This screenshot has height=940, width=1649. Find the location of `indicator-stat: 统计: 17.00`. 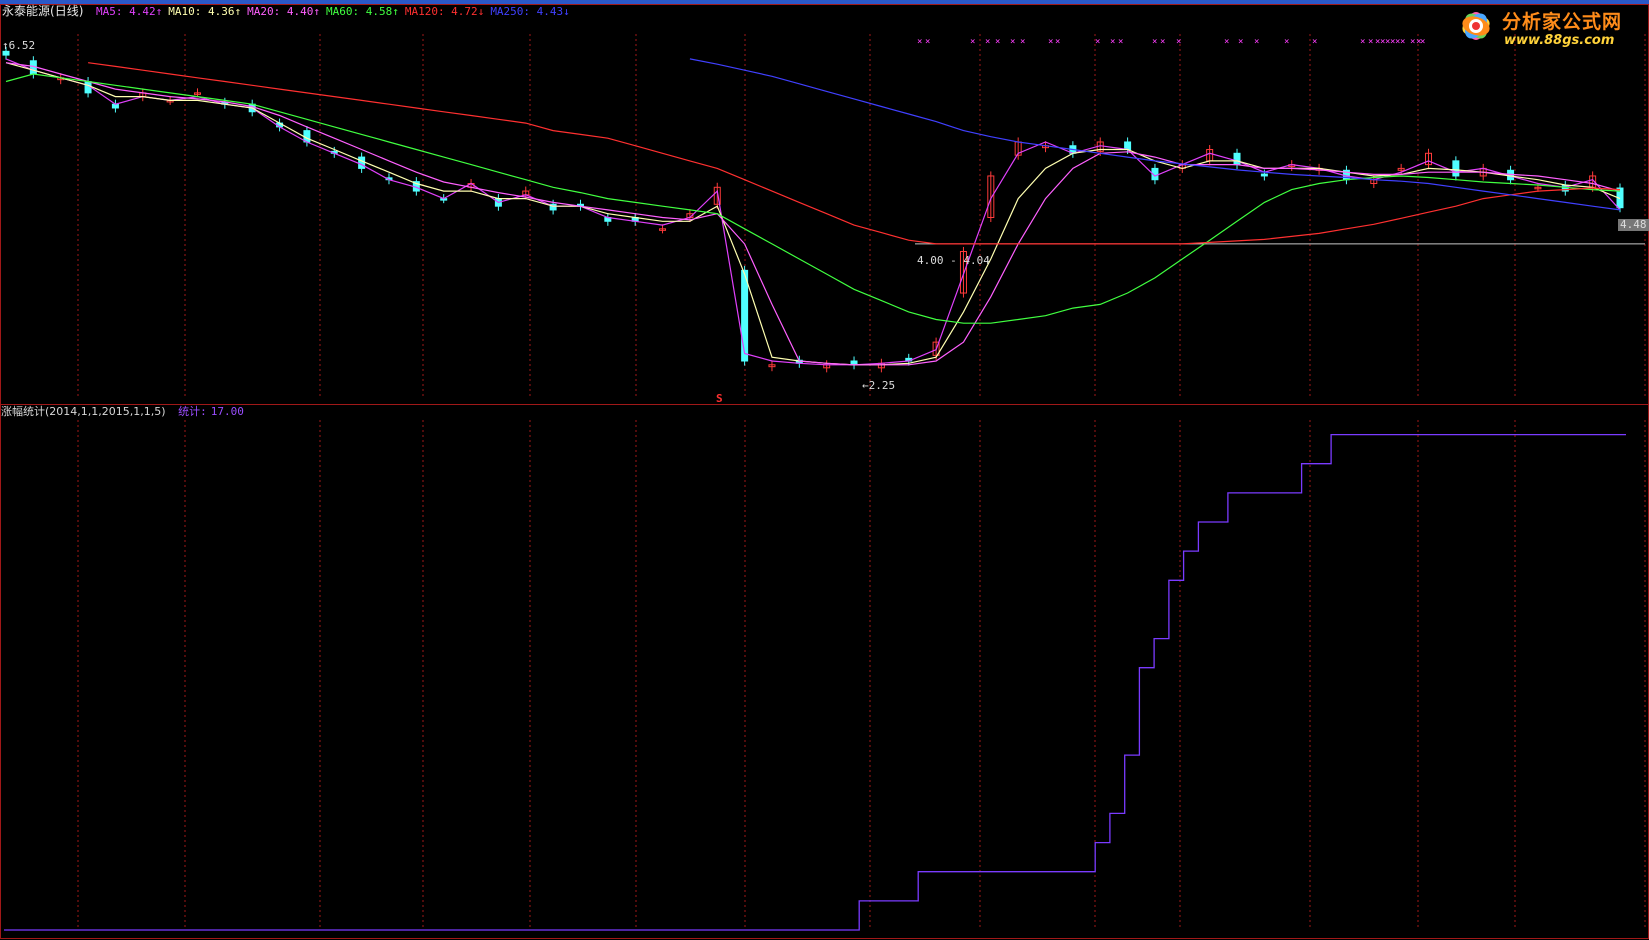

indicator-stat: 统计: 17.00 is located at coordinates (211, 411).